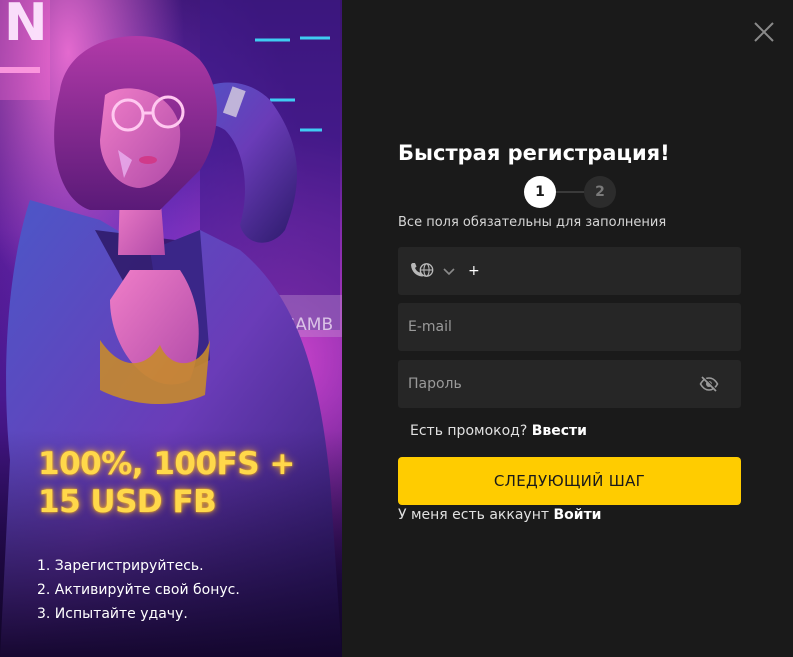 Image resolution: width=793 pixels, height=657 pixels. What do you see at coordinates (120, 566) in the screenshot?
I see `promo-step-1: 1. Зарегистрируйтесь.` at bounding box center [120, 566].